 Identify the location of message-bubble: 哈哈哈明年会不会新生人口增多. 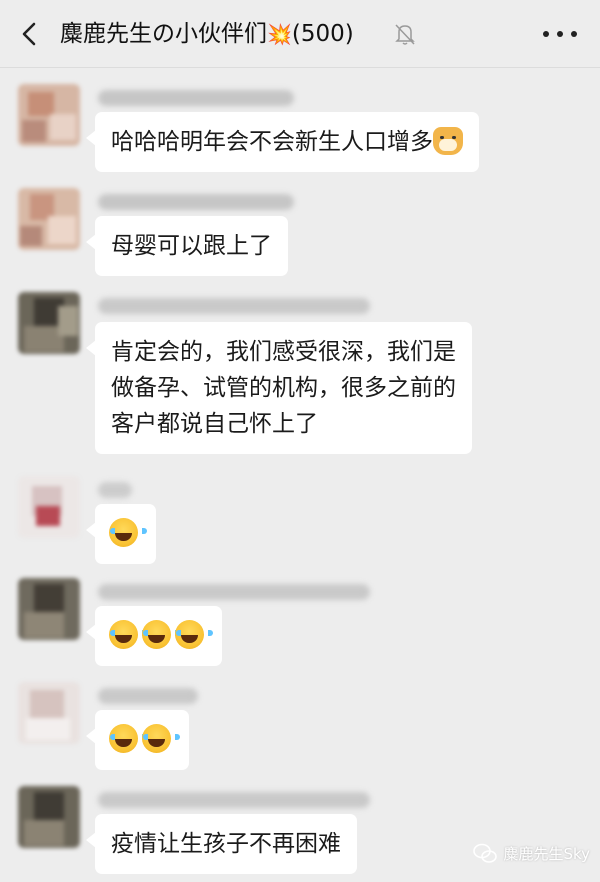
(282, 142).